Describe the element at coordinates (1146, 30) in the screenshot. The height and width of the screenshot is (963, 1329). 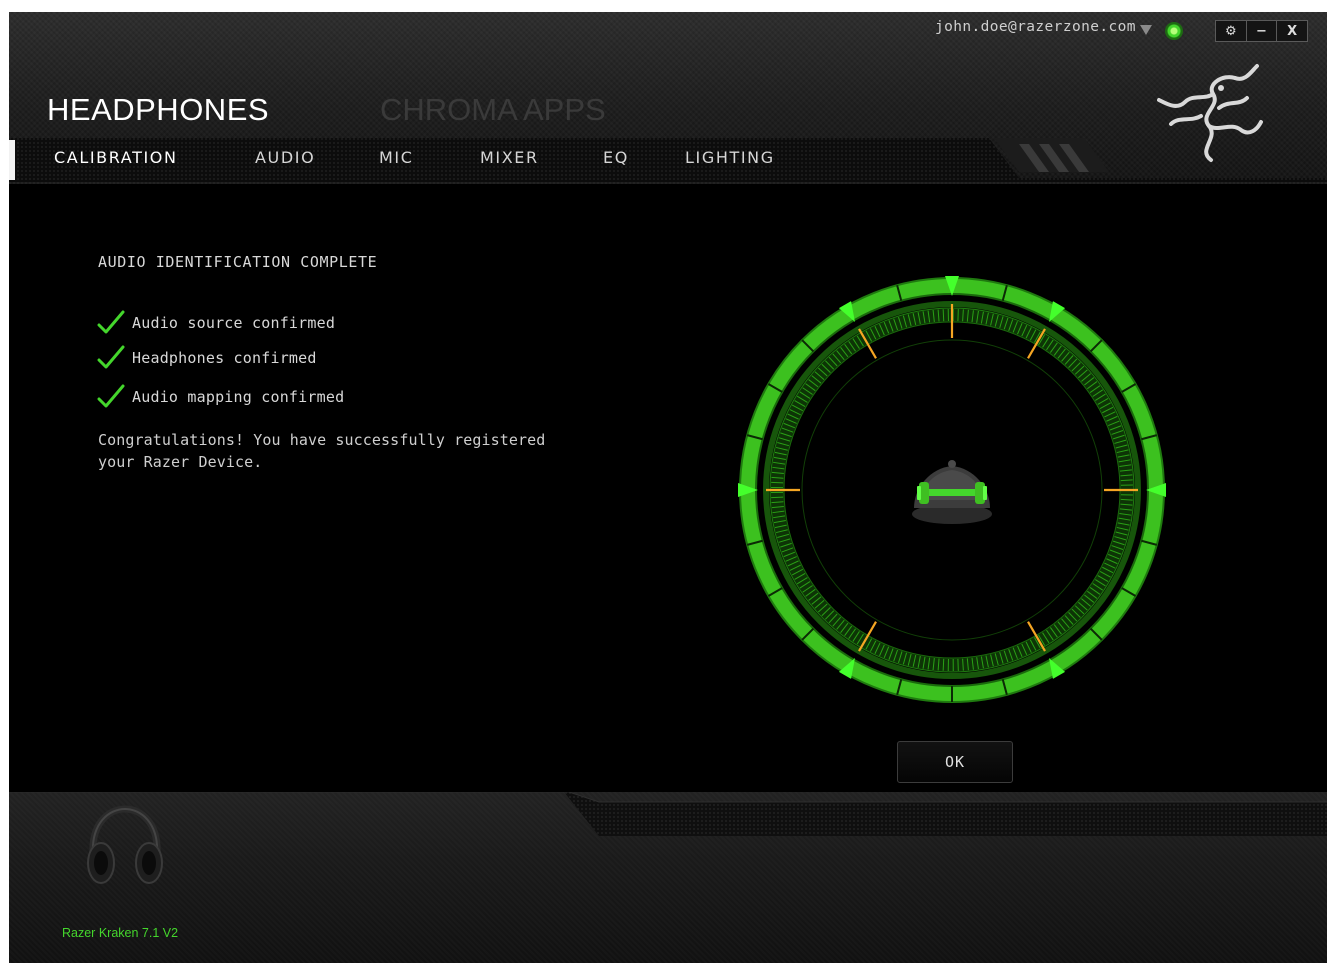
I see `chevron-down-icon` at that location.